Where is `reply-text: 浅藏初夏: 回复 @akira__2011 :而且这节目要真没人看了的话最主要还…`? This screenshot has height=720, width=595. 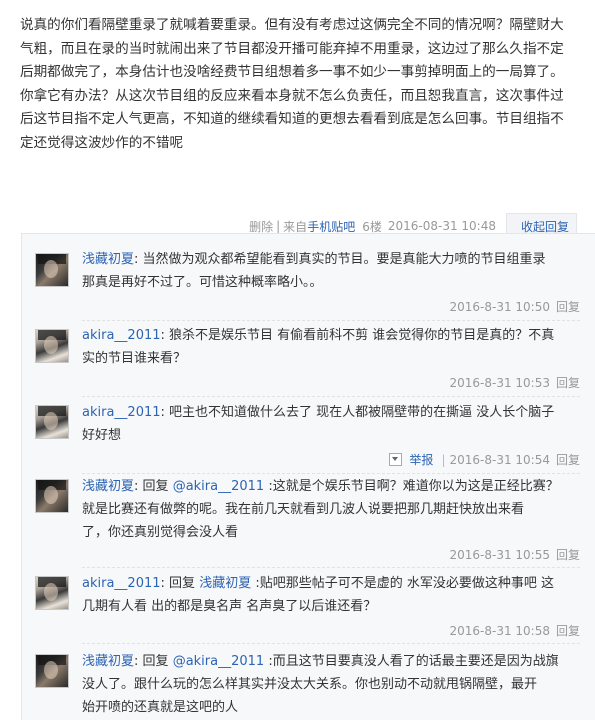 reply-text: 浅藏初夏: 回复 @akira__2011 :而且这节目要真没人看了的话最主要还… is located at coordinates (335, 684).